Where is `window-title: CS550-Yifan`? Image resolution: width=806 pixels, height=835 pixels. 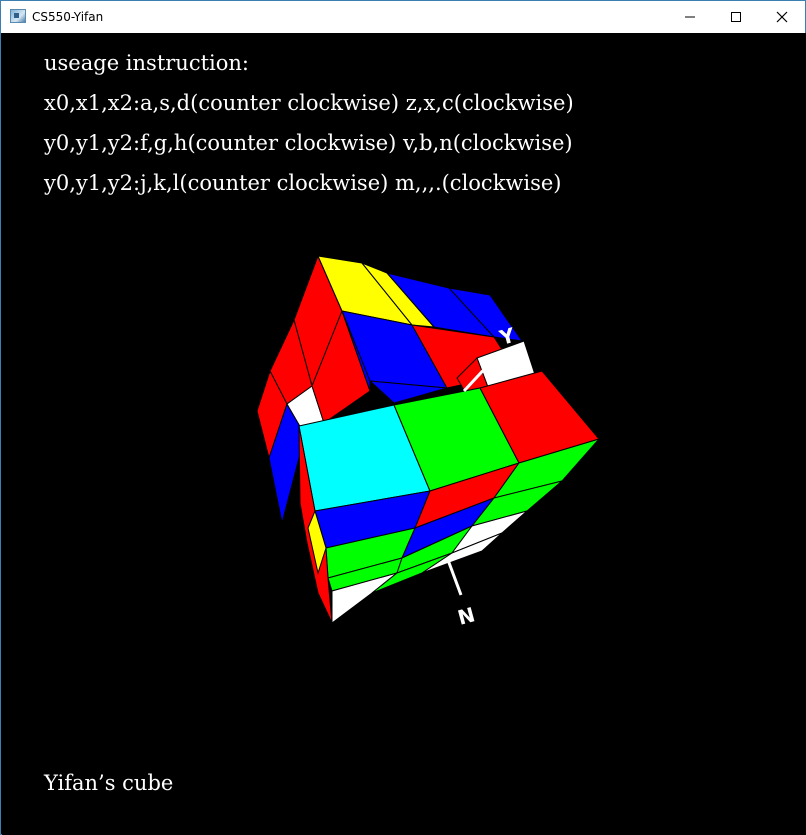 window-title: CS550-Yifan is located at coordinates (68, 17).